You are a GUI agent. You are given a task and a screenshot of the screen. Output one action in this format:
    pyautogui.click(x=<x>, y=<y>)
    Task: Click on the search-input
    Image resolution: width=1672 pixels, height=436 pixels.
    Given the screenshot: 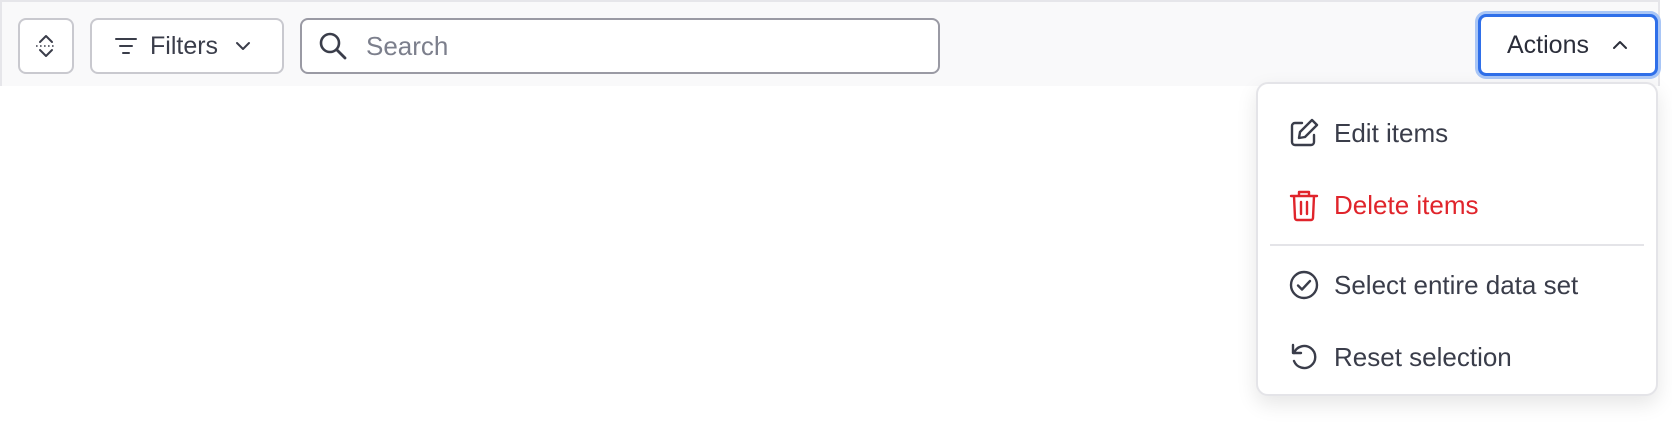 What is the action you would take?
    pyautogui.click(x=636, y=46)
    